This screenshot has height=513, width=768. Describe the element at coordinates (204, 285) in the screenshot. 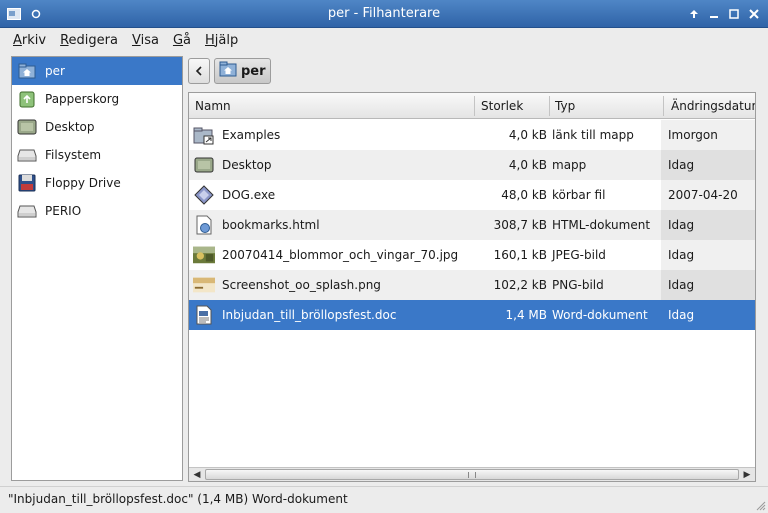

I see `png-thumbnail-icon` at that location.